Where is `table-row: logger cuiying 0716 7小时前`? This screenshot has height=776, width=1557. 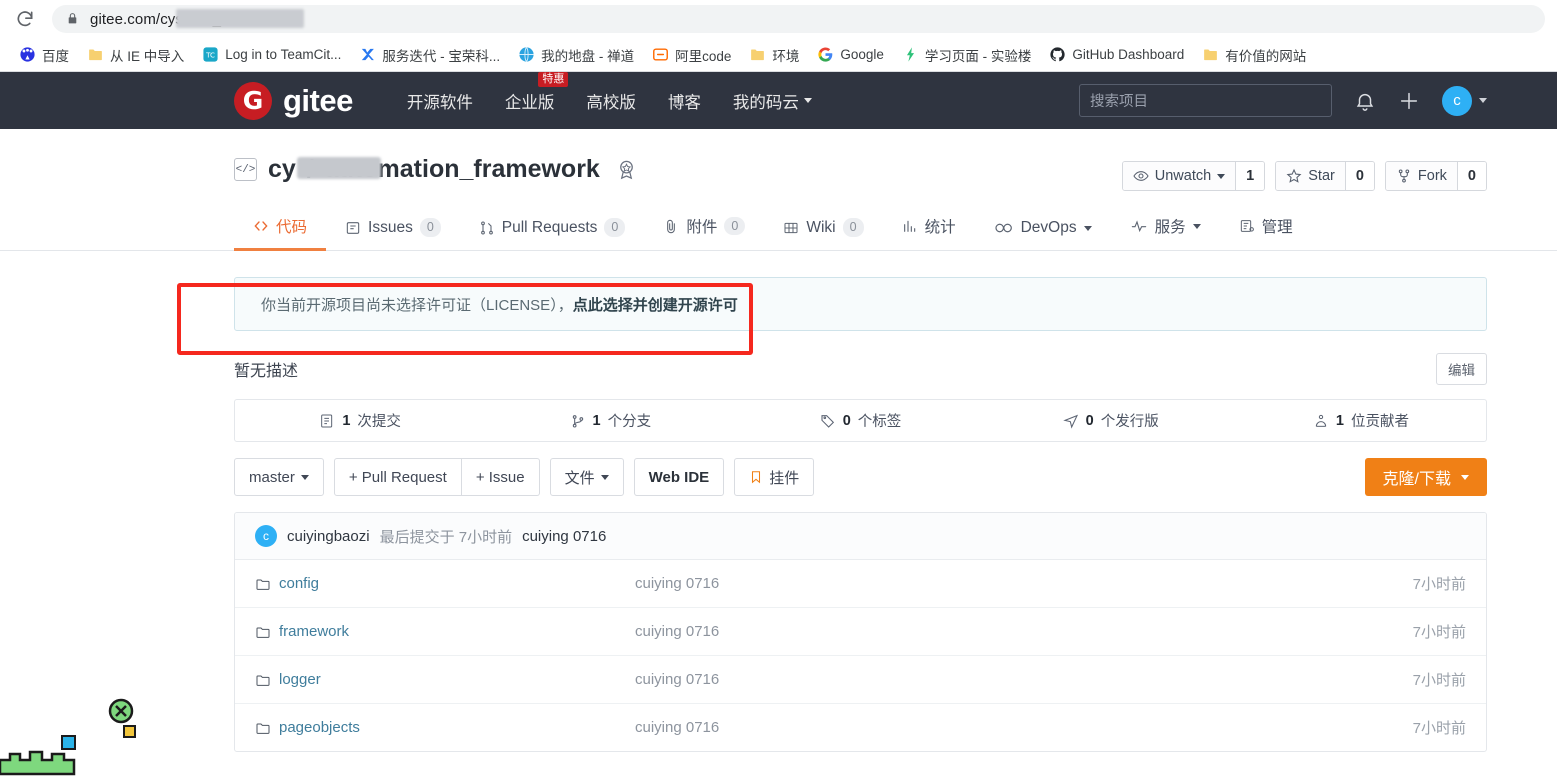 table-row: logger cuiying 0716 7小时前 is located at coordinates (860, 680).